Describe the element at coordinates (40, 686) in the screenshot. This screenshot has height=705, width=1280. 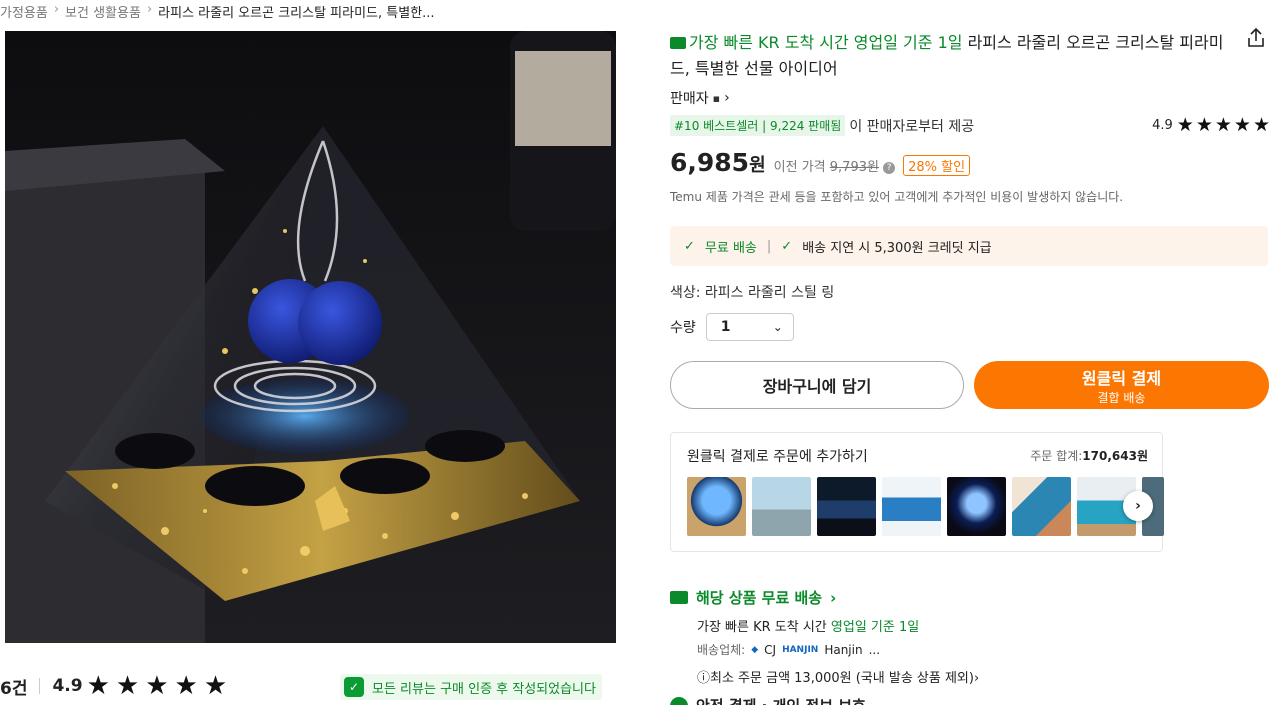
I see `divider` at that location.